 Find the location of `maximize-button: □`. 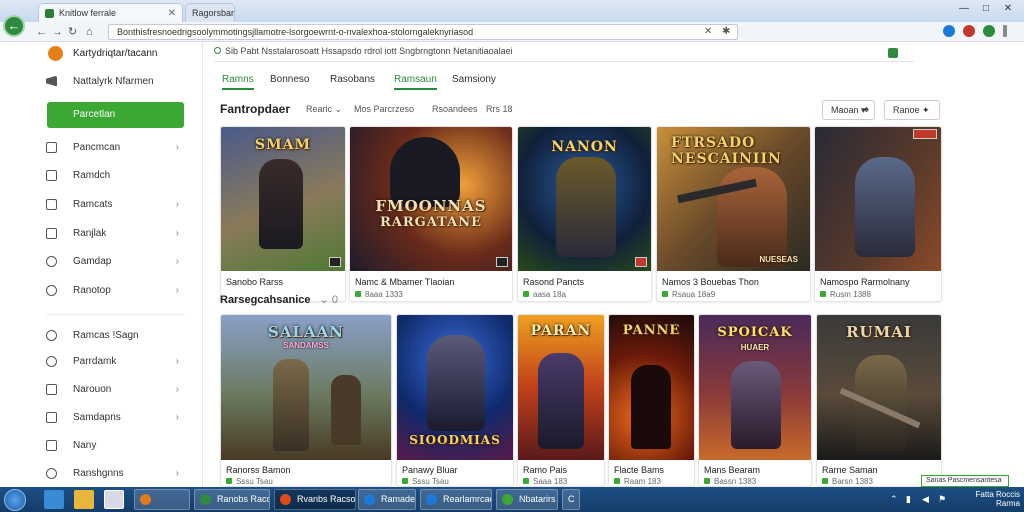

maximize-button: □ is located at coordinates (986, 9).